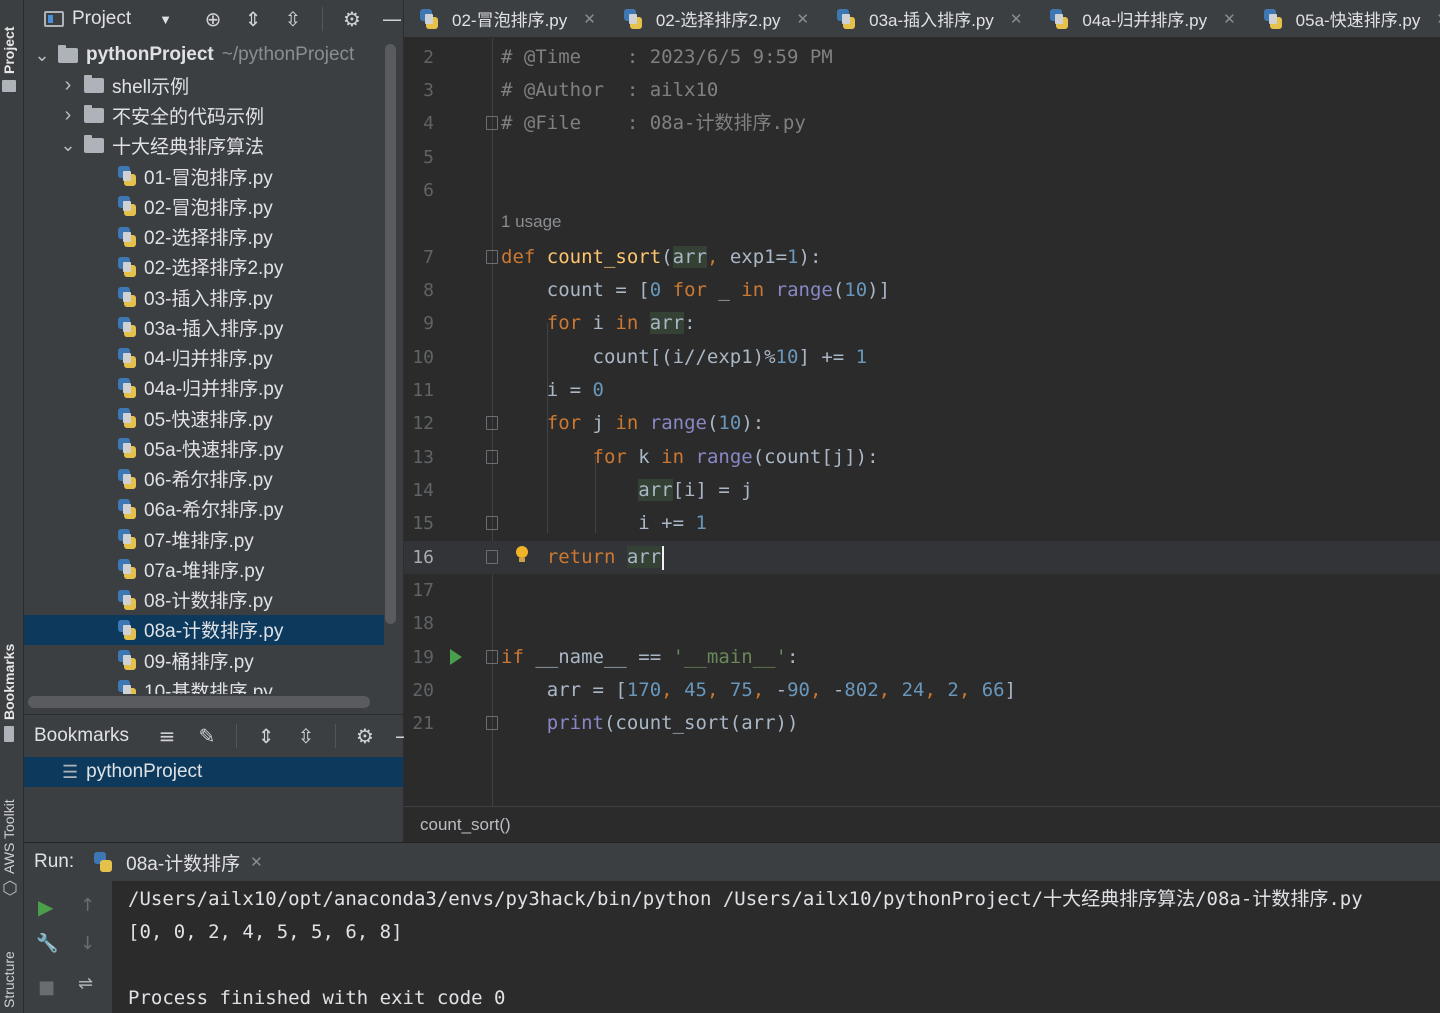 This screenshot has height=1013, width=1440. What do you see at coordinates (204, 539) in the screenshot?
I see `tree-file: 07-堆排序.py` at bounding box center [204, 539].